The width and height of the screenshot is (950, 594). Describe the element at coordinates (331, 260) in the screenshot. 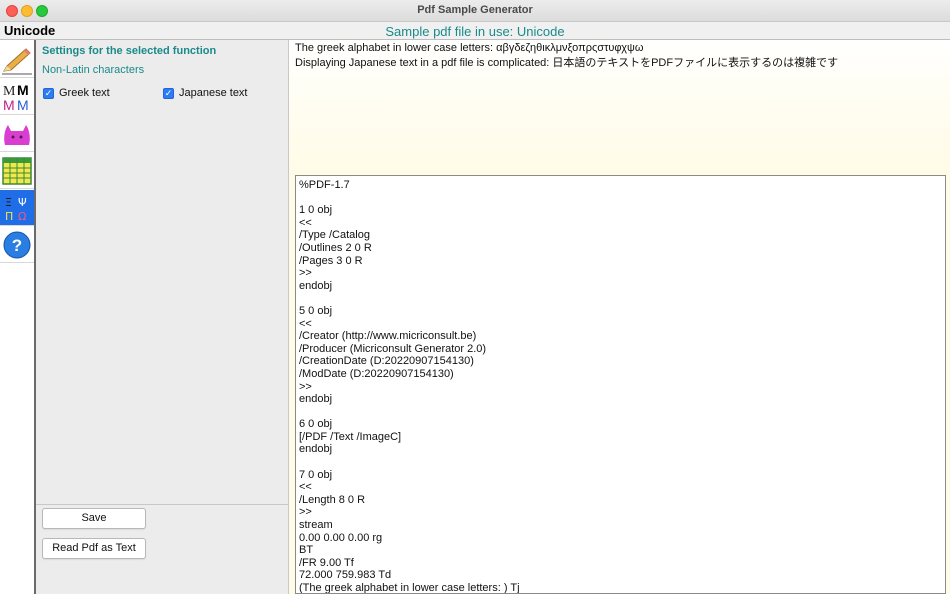

I see `pdf-source-line: /Pages 3 0 R` at that location.